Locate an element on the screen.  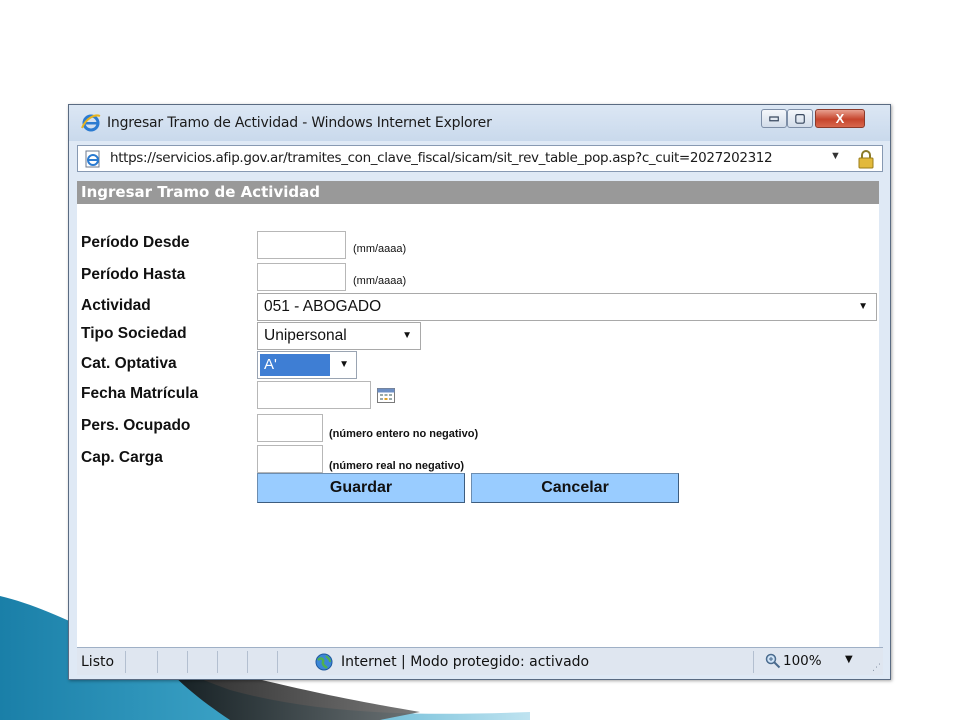
zoom-icon is located at coordinates (773, 661).